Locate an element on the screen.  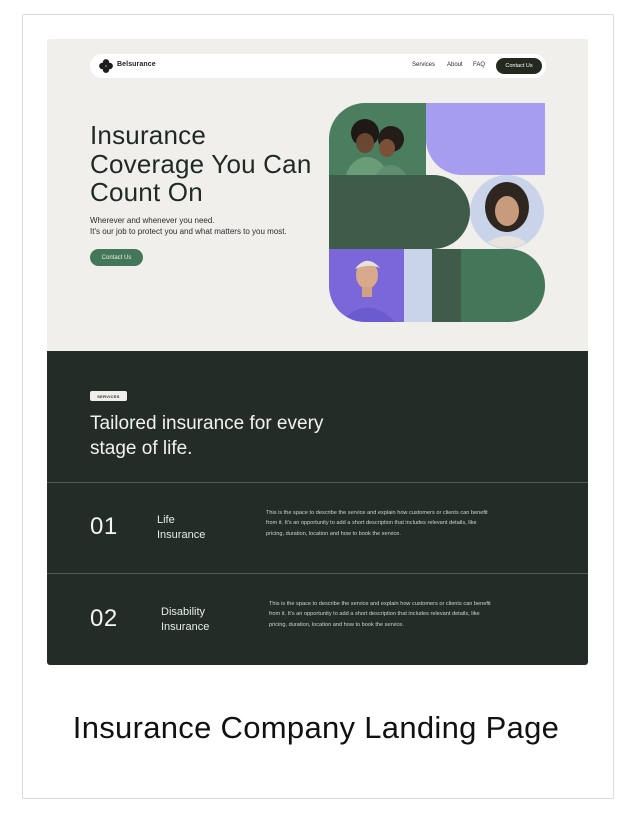
navbar: Belsurance Services About FAQ Contact Us is located at coordinates (318, 66).